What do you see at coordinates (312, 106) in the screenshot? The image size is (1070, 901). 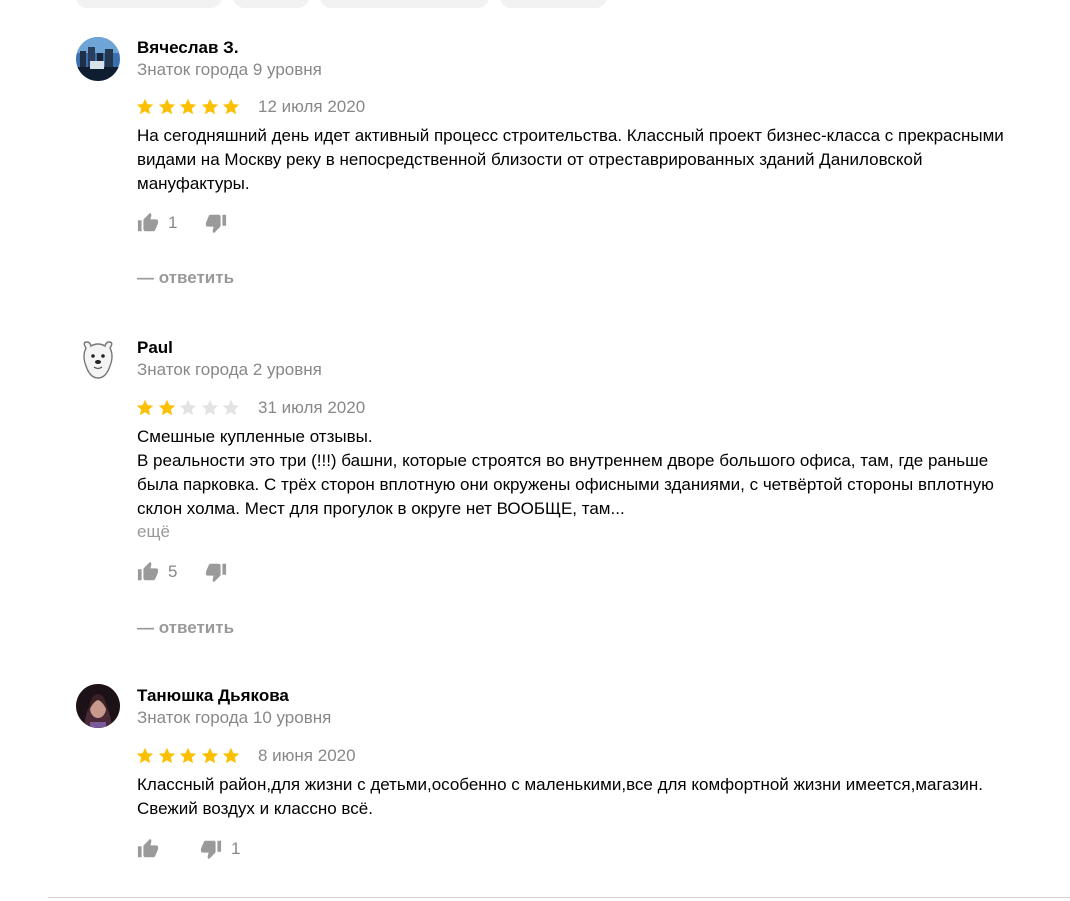 I see `review-date: 12 июля 2020` at bounding box center [312, 106].